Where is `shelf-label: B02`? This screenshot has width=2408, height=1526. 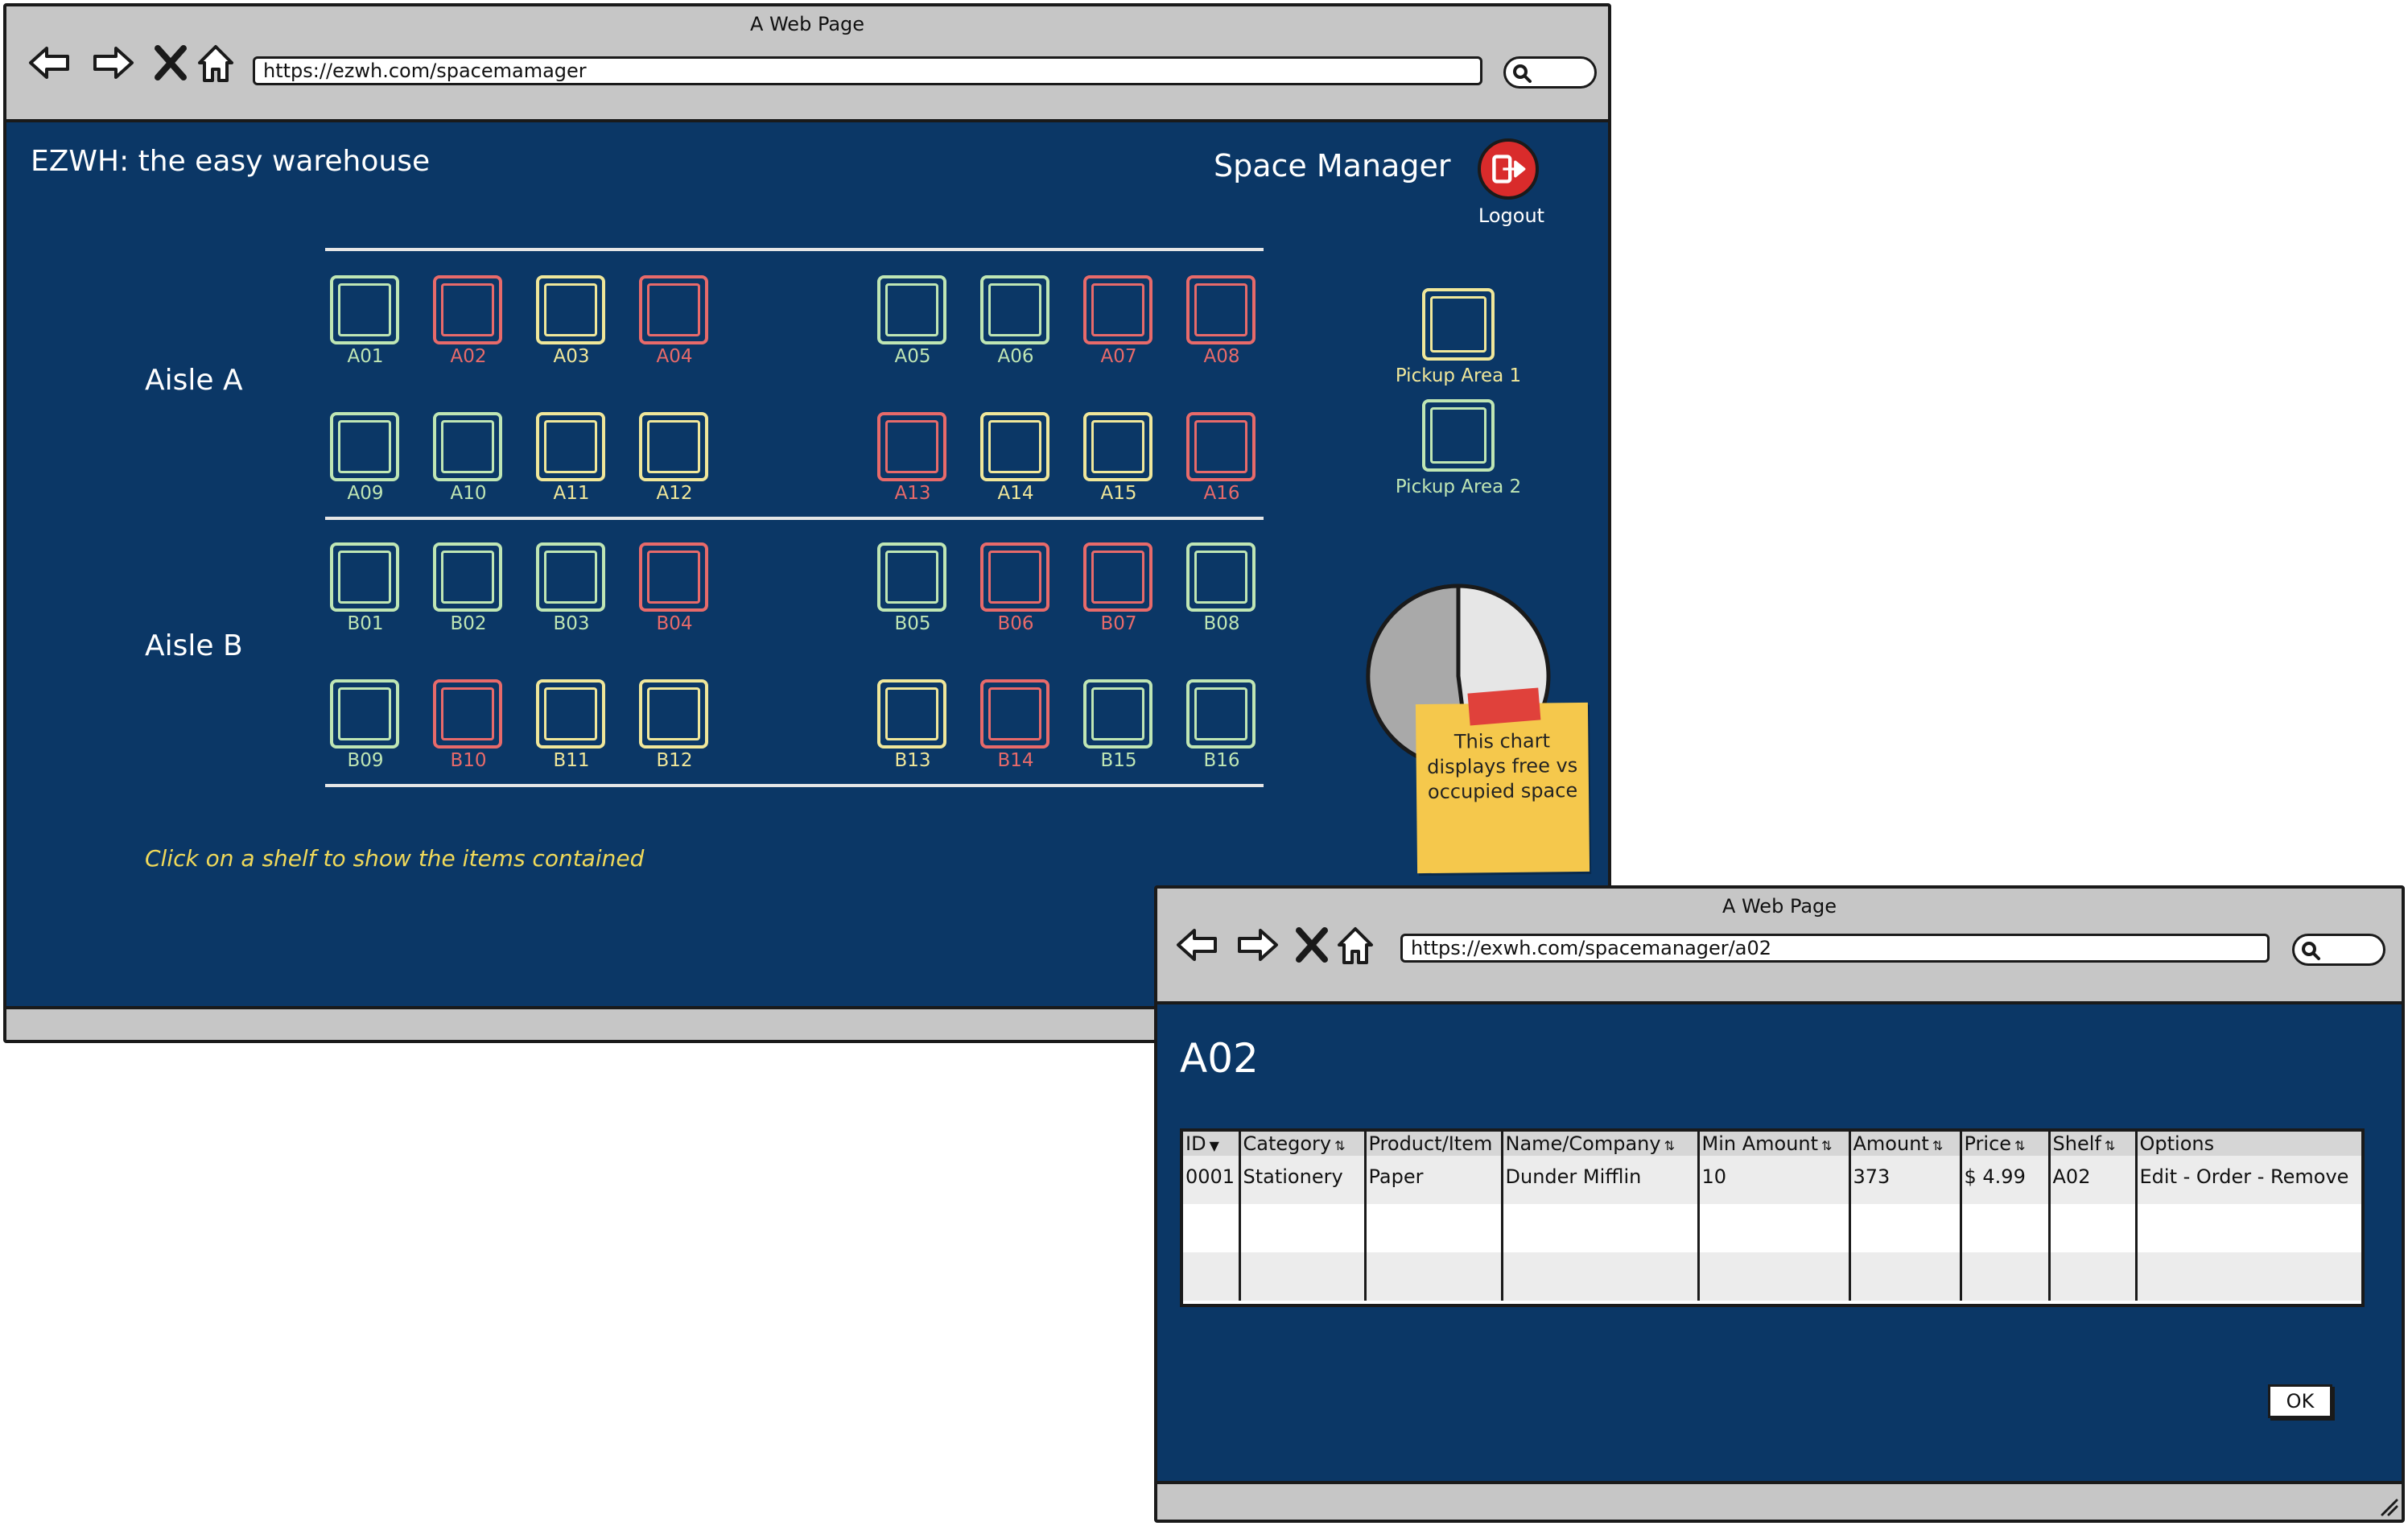 shelf-label: B02 is located at coordinates (468, 623).